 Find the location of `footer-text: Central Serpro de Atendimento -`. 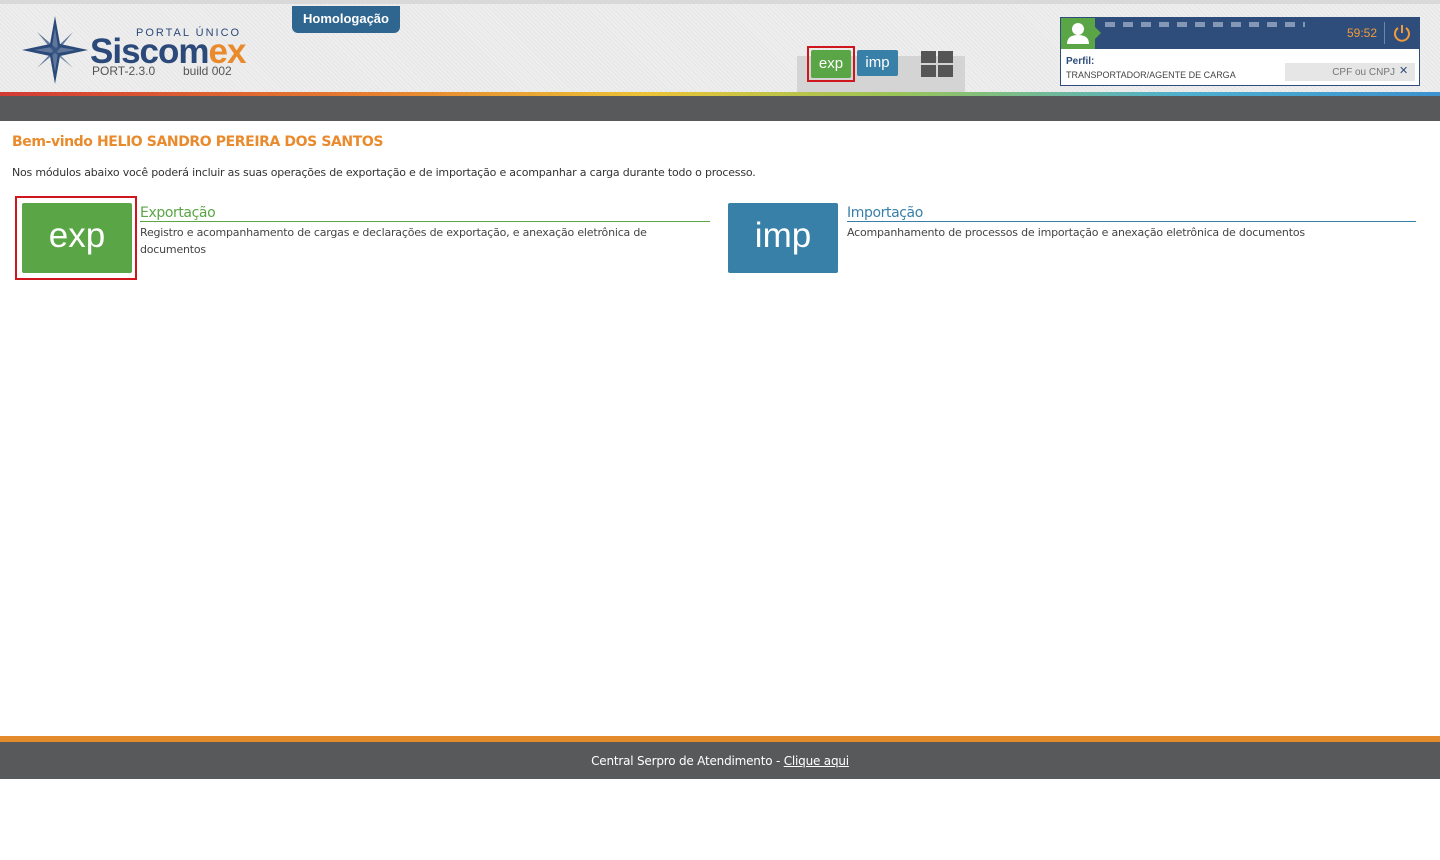

footer-text: Central Serpro de Atendimento - is located at coordinates (687, 761).